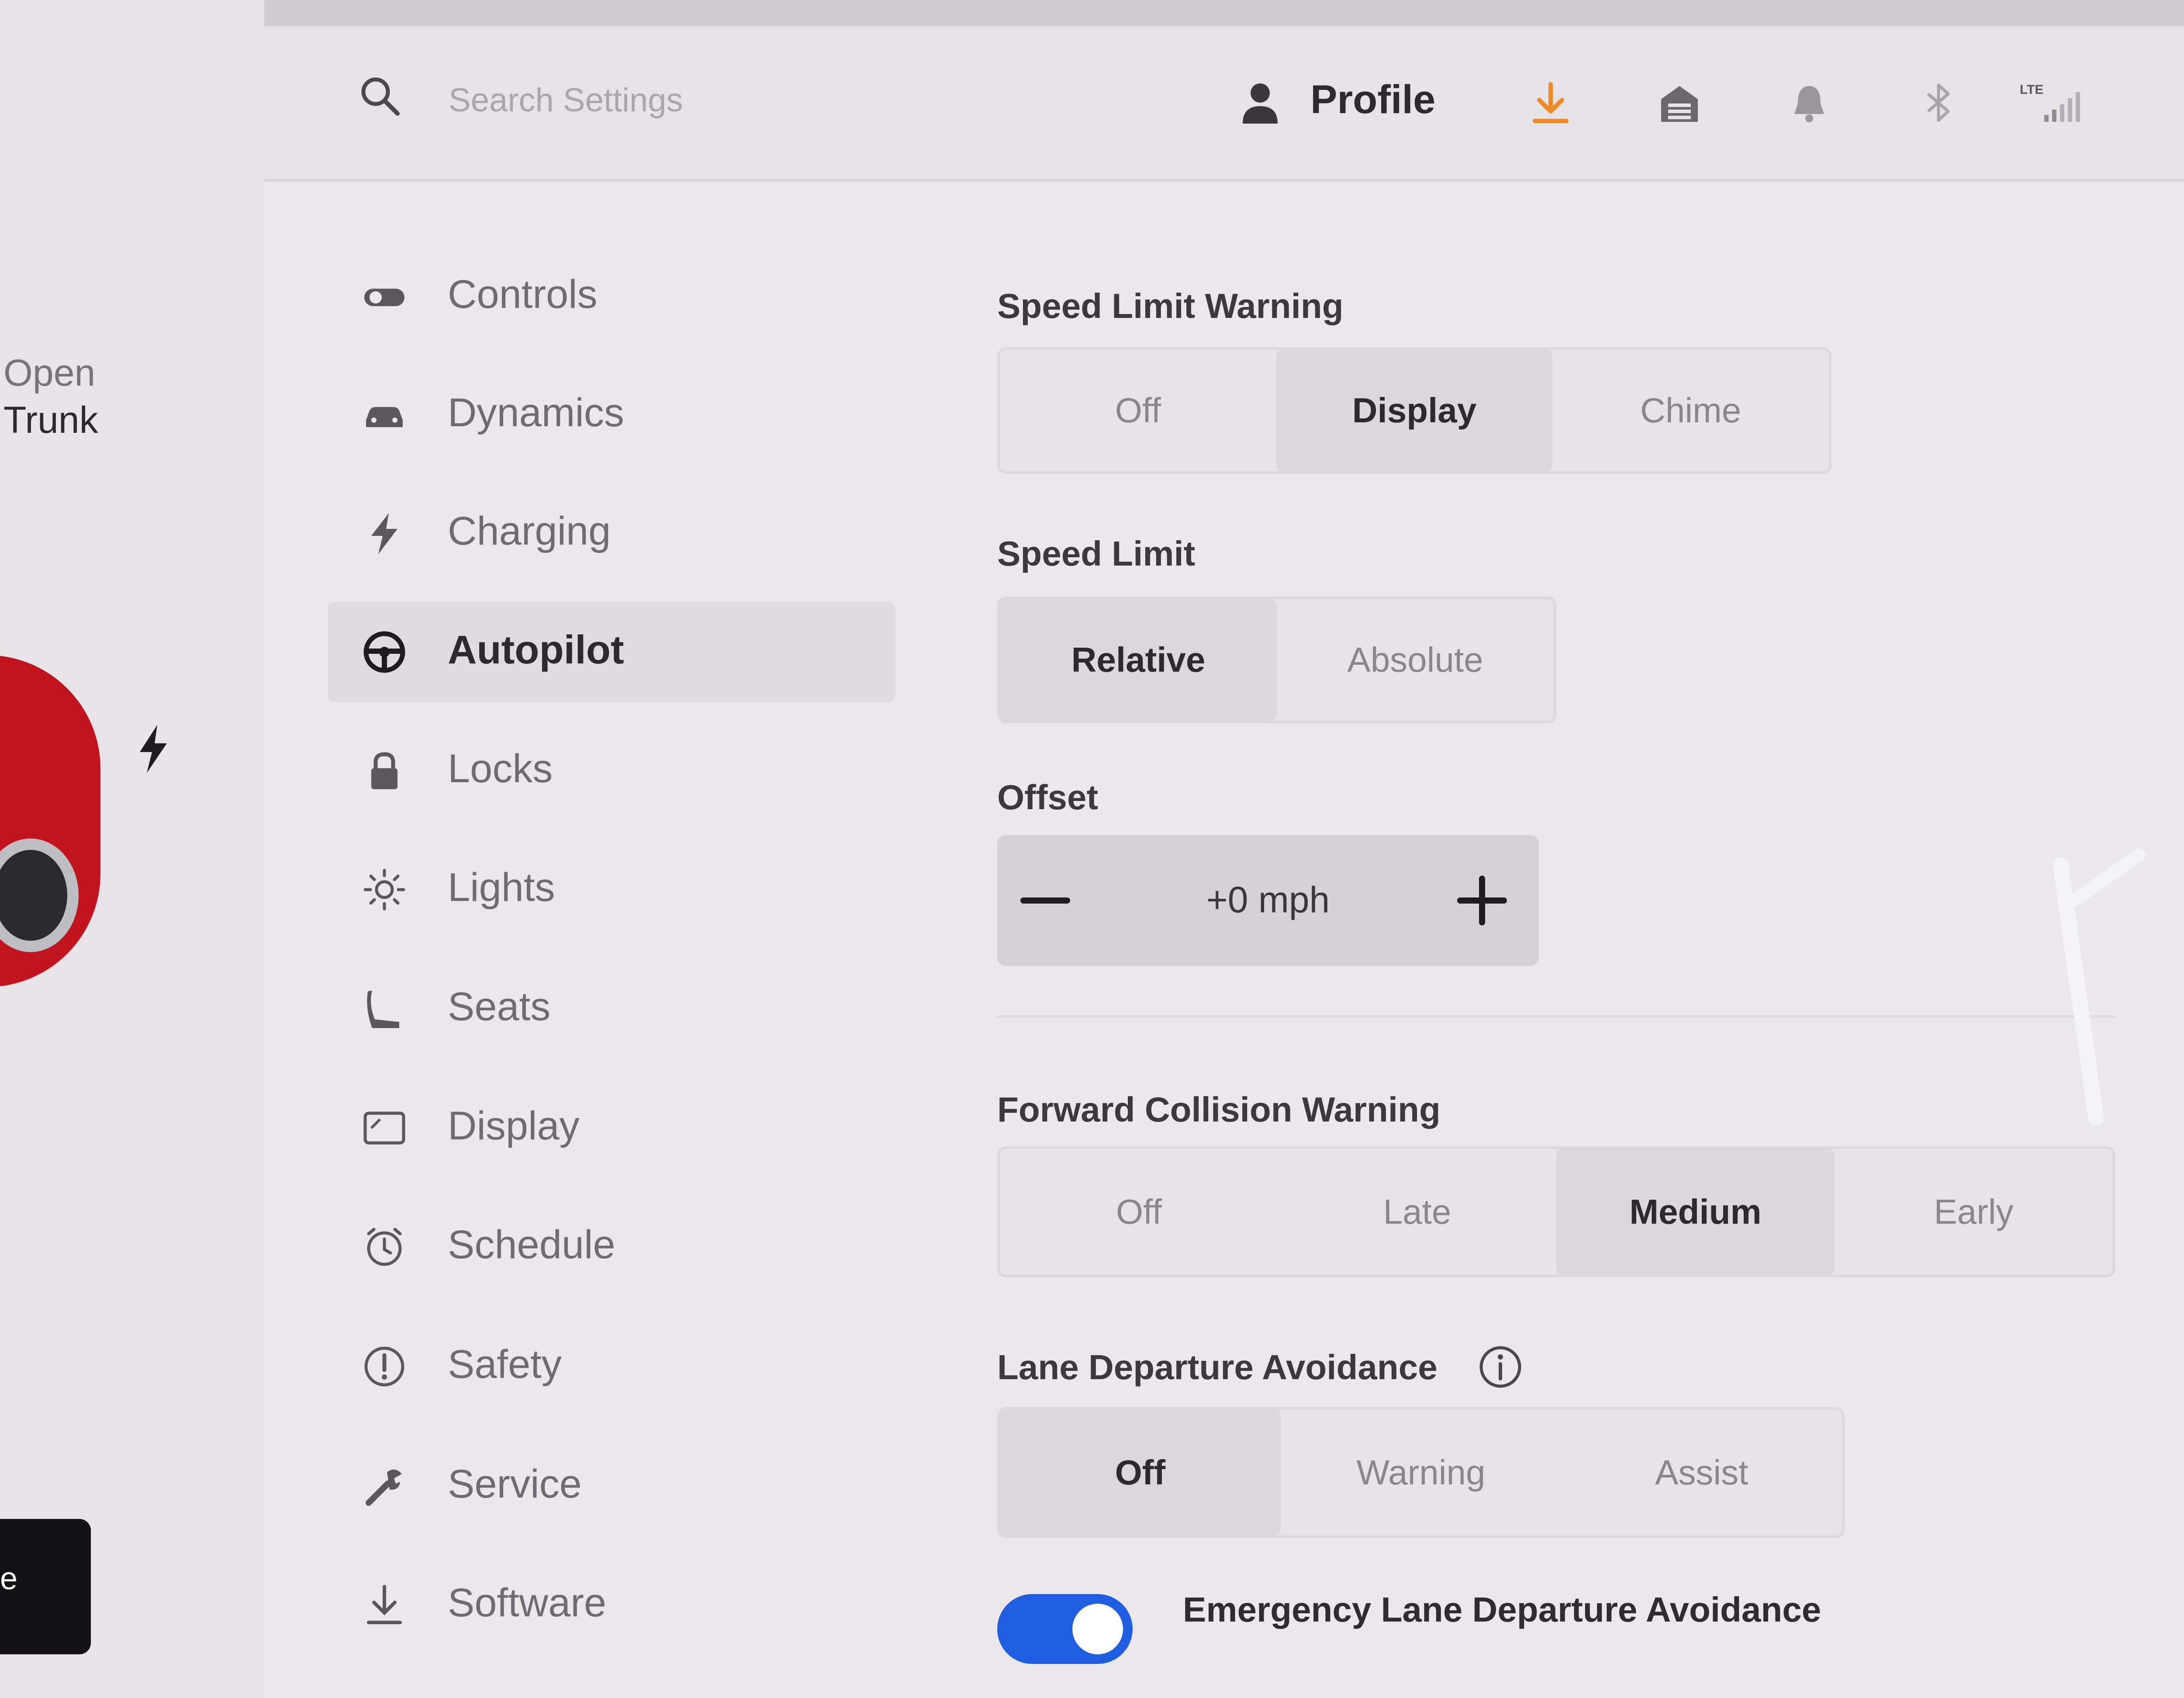 The image size is (2184, 1698). What do you see at coordinates (132, 849) in the screenshot?
I see `vehicle-panel: Open Trunk e` at bounding box center [132, 849].